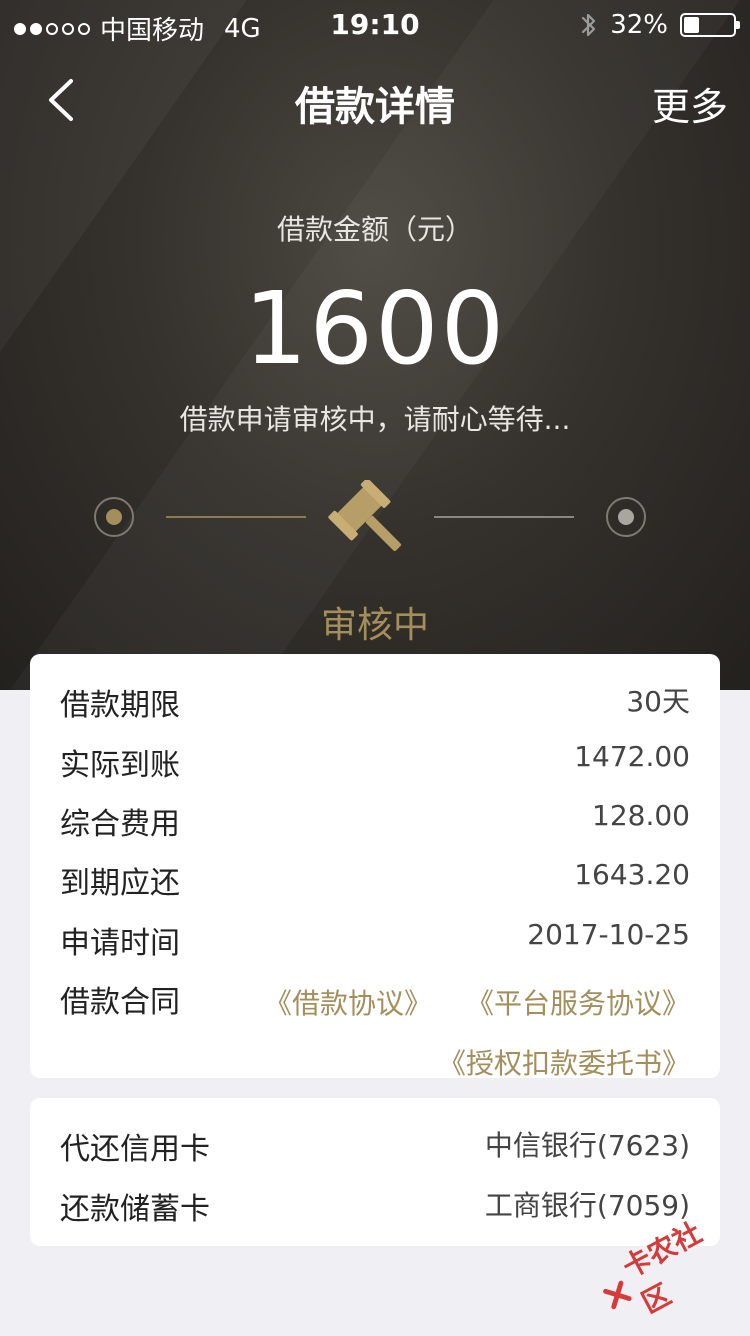  I want to click on card-value: 工商银行(7059), so click(587, 1205).